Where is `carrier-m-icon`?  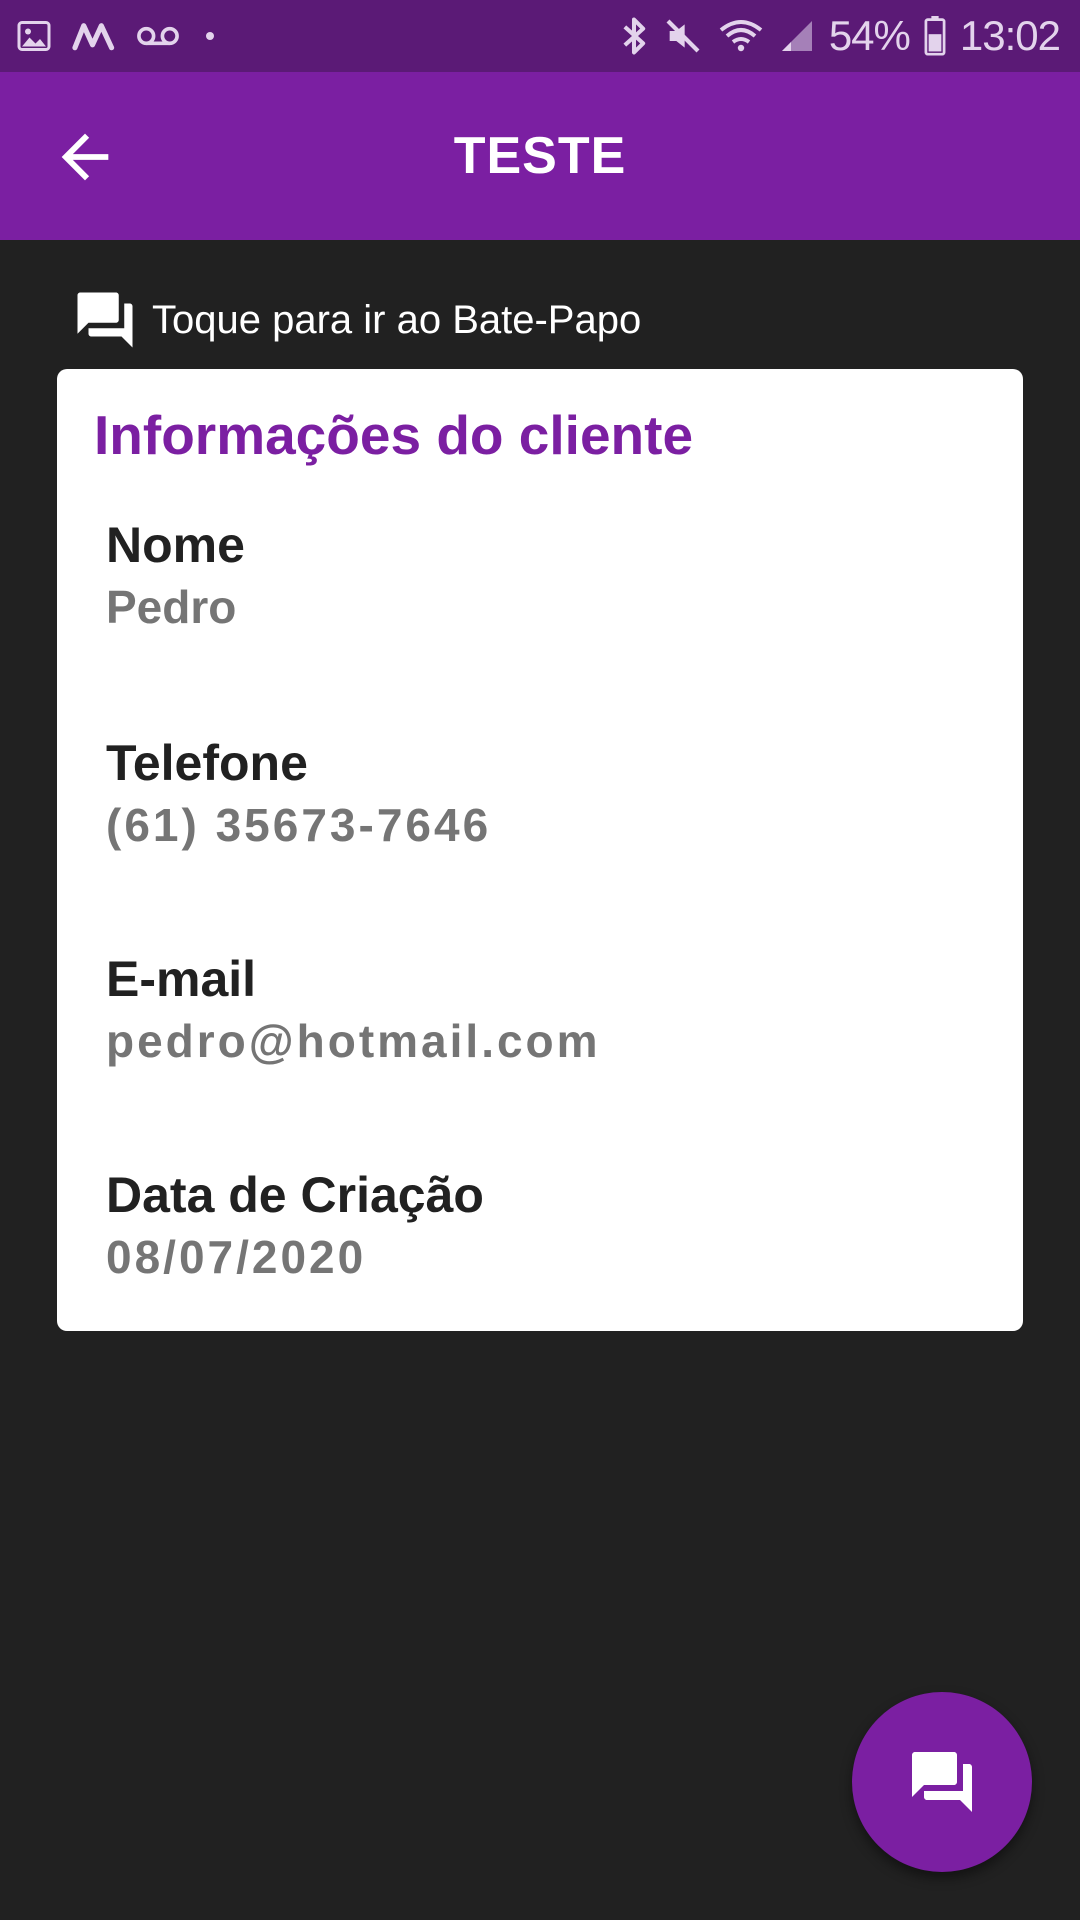 carrier-m-icon is located at coordinates (94, 36).